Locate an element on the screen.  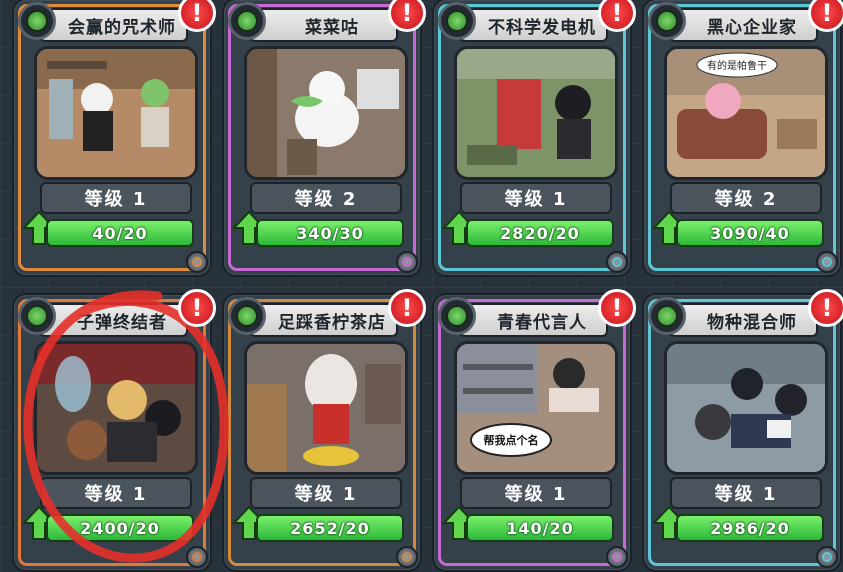
character-card: 菜菜咕 ! 等级 2 340/30 is located at coordinates (325, 137).